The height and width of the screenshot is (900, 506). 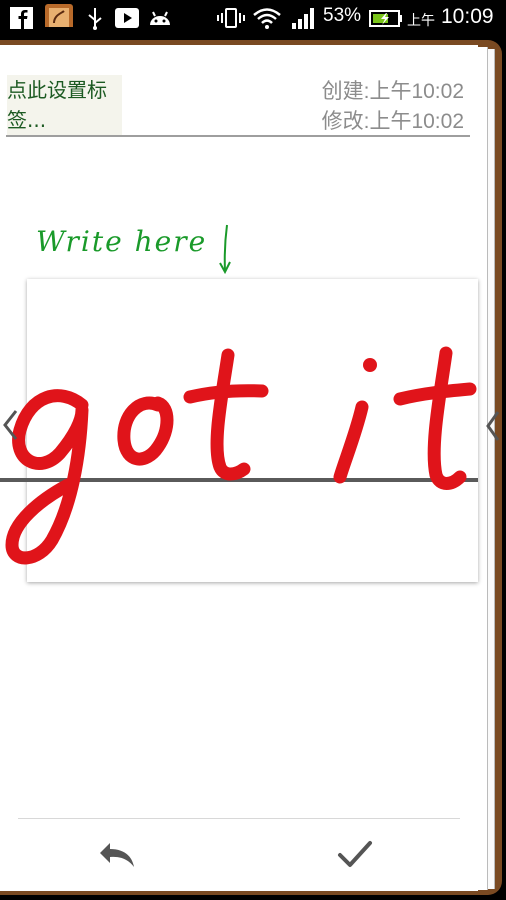 What do you see at coordinates (238, 136) in the screenshot?
I see `header-divider` at bounding box center [238, 136].